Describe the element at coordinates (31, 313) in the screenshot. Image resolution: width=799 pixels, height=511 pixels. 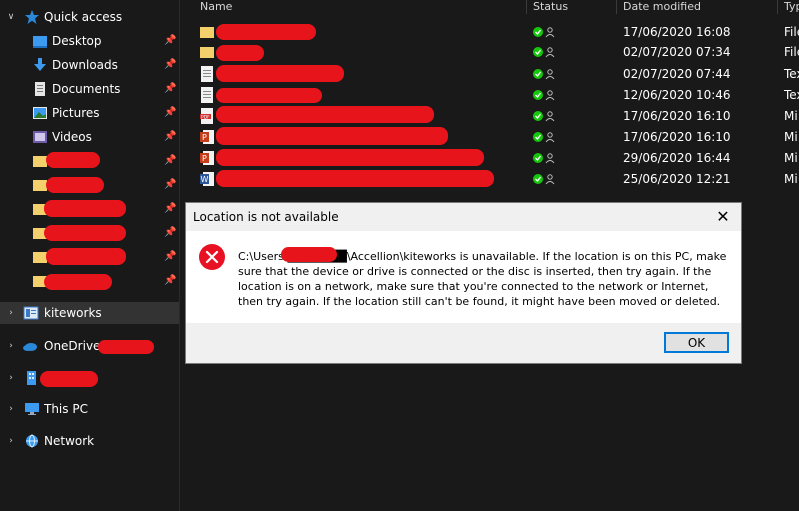
I see `kiteworks-folder-icon` at that location.